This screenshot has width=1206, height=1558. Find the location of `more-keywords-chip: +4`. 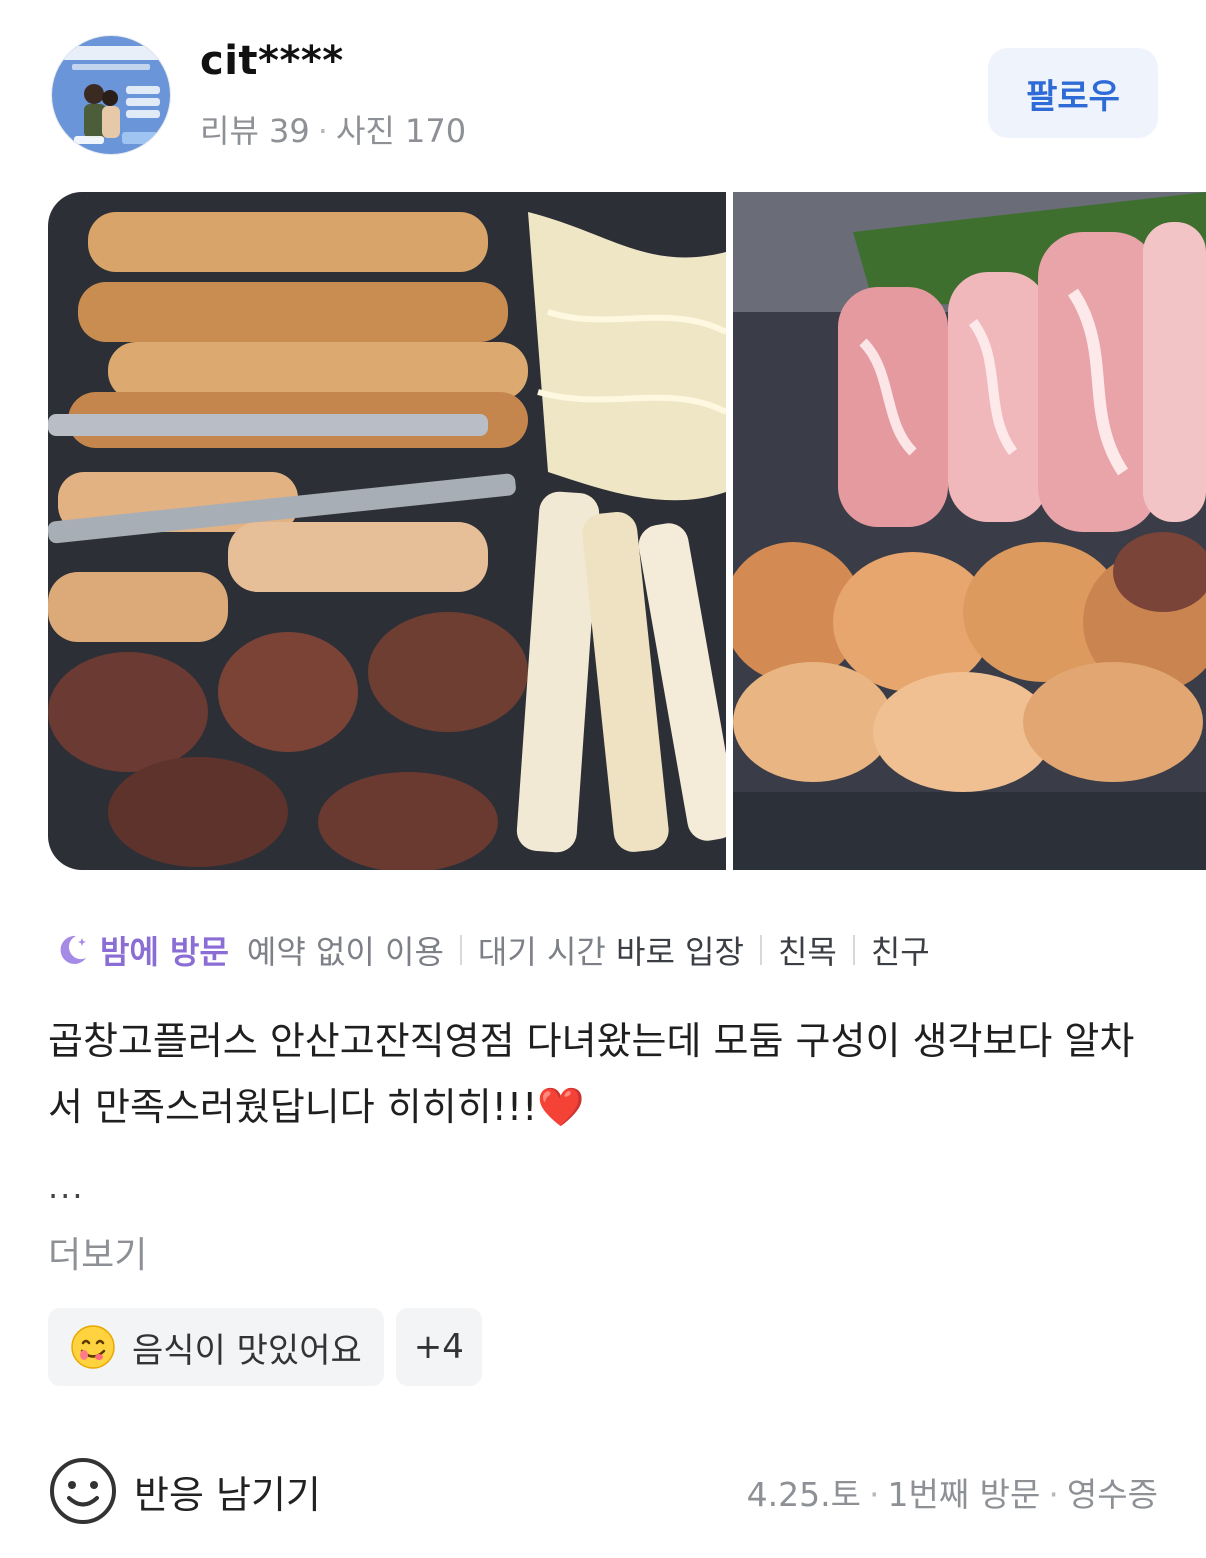

more-keywords-chip: +4 is located at coordinates (438, 1347).